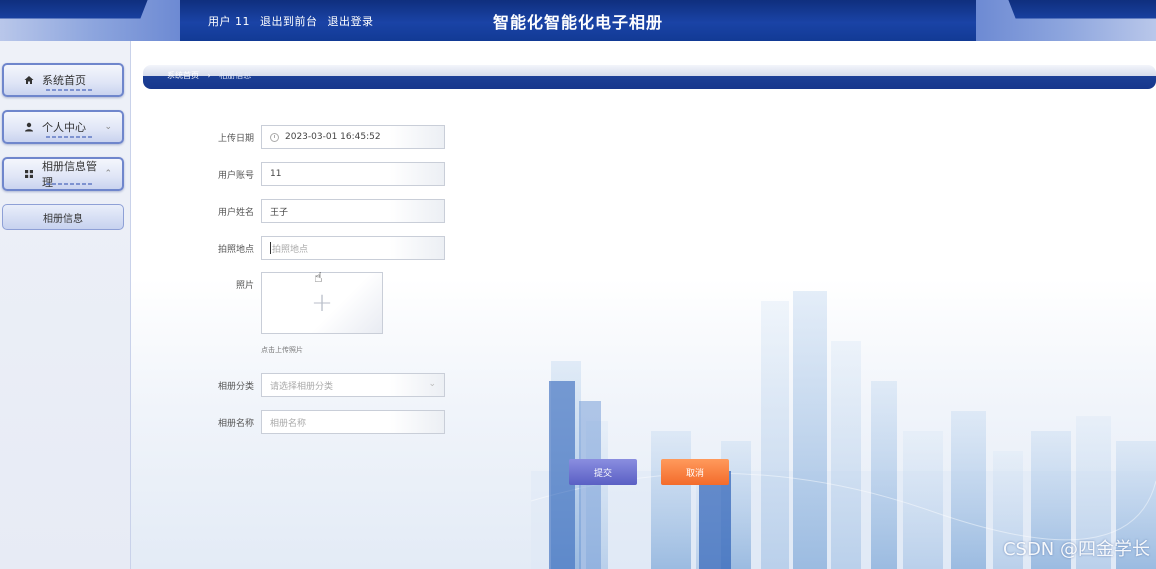  Describe the element at coordinates (290, 249) in the screenshot. I see `photo-location-placeholder: 拍照地点` at that location.